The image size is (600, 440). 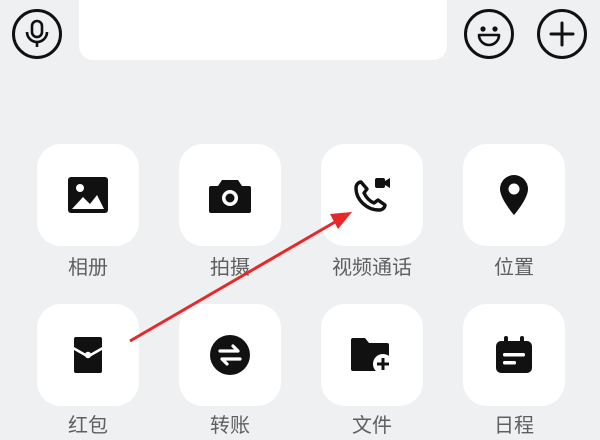 I want to click on camera-button, so click(x=230, y=195).